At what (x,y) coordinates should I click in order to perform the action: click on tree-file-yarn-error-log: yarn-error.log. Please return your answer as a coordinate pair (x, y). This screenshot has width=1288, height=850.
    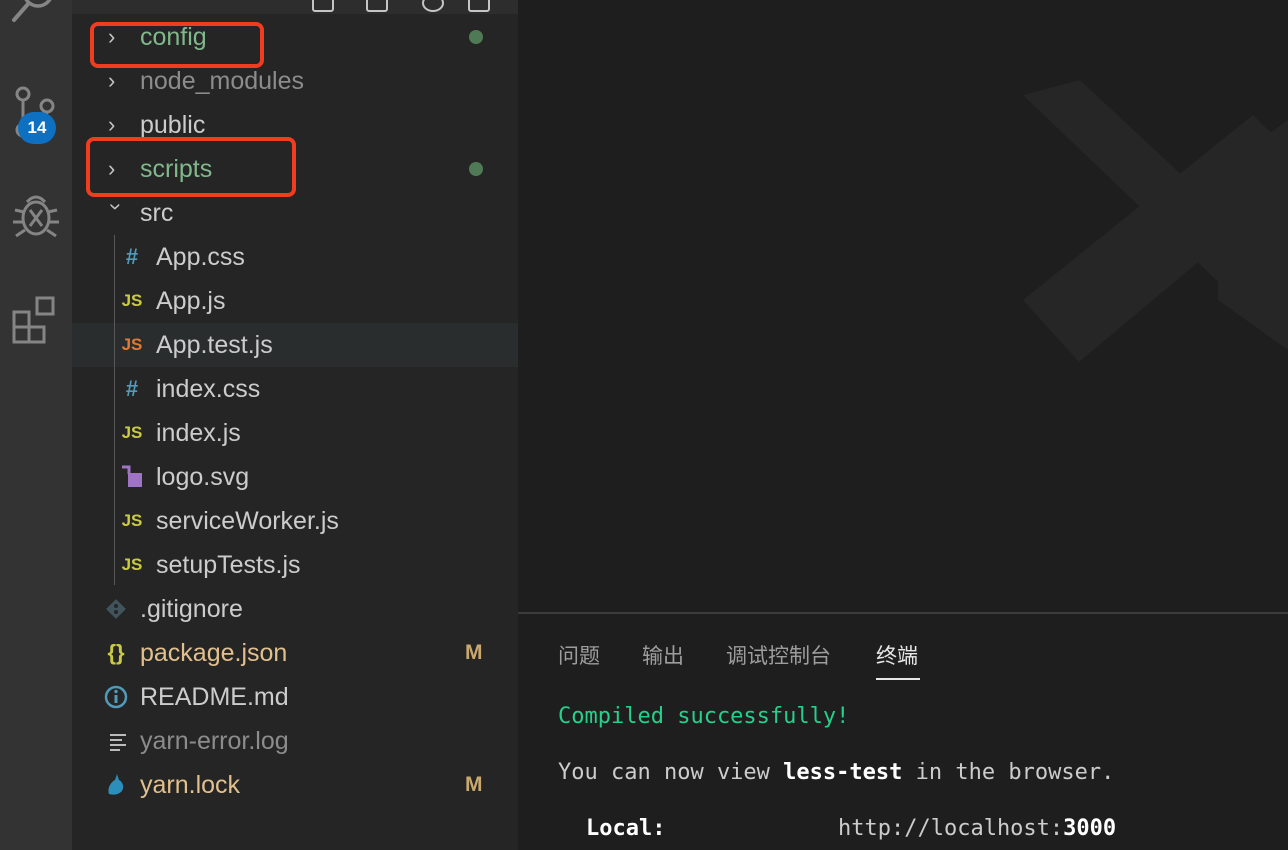
    Looking at the image, I should click on (295, 741).